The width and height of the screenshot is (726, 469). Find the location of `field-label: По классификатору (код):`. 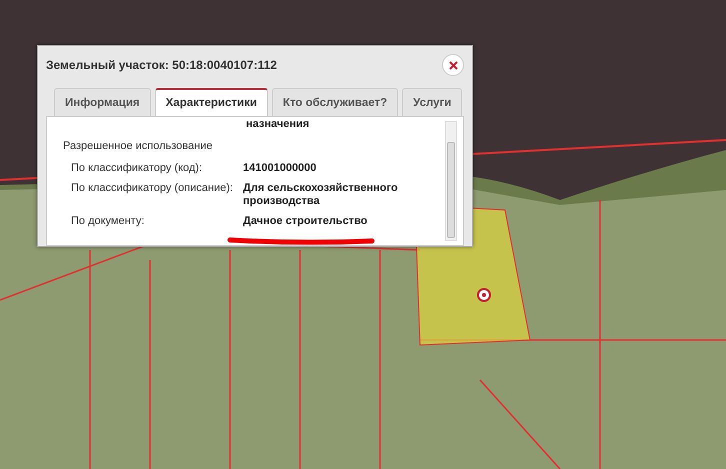

field-label: По классификатору (код): is located at coordinates (137, 169).